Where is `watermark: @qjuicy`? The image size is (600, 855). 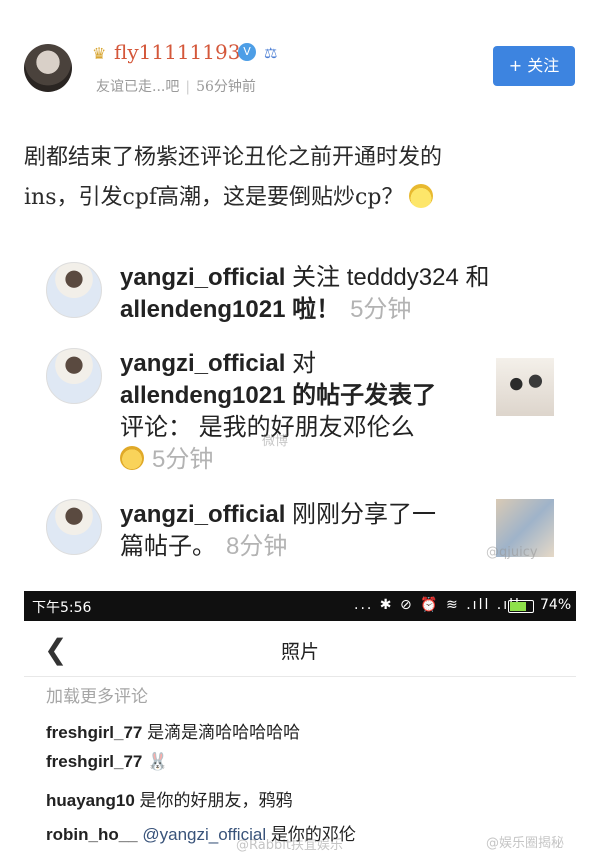 watermark: @qjuicy is located at coordinates (512, 552).